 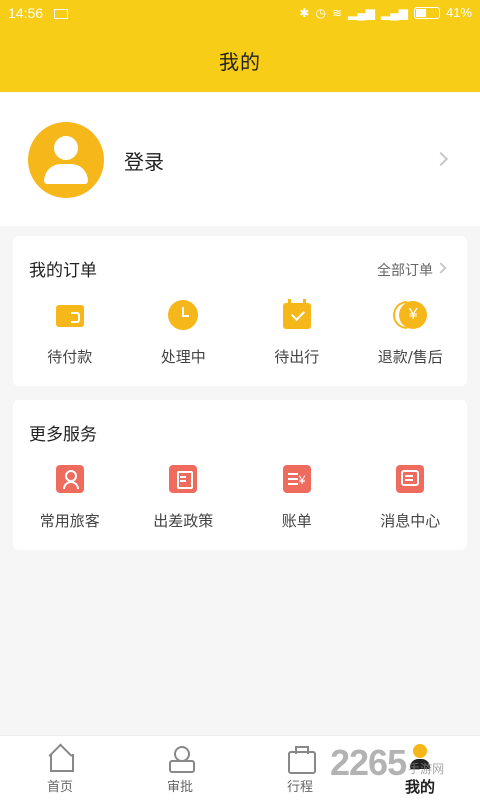 I want to click on services-title: 更多服务, so click(x=63, y=435).